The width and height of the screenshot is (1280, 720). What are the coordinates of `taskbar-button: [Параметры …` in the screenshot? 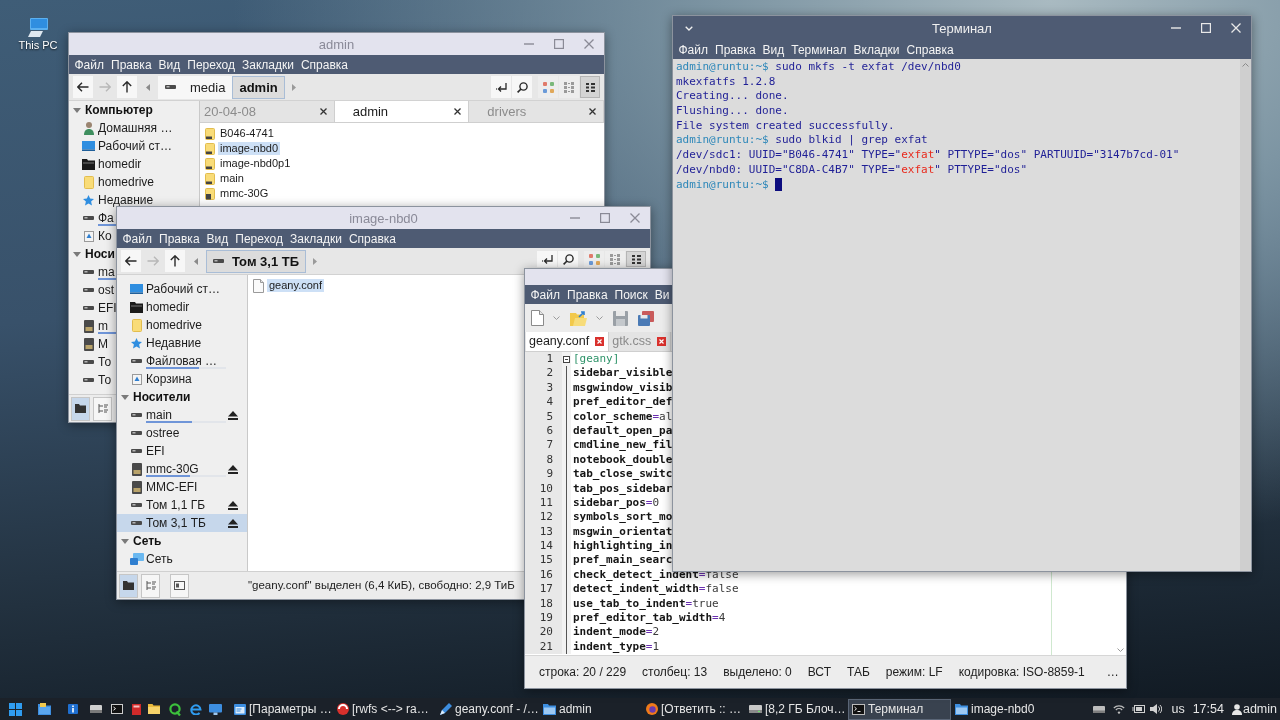 It's located at (281, 709).